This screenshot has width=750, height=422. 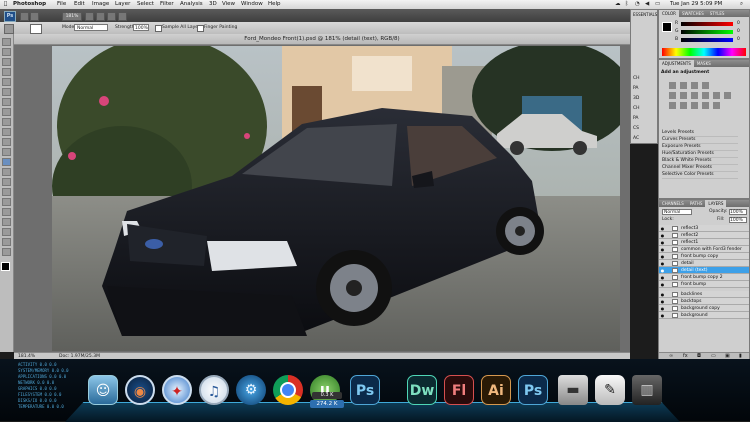 What do you see at coordinates (122, 16) in the screenshot?
I see `screen-mode-button` at bounding box center [122, 16].